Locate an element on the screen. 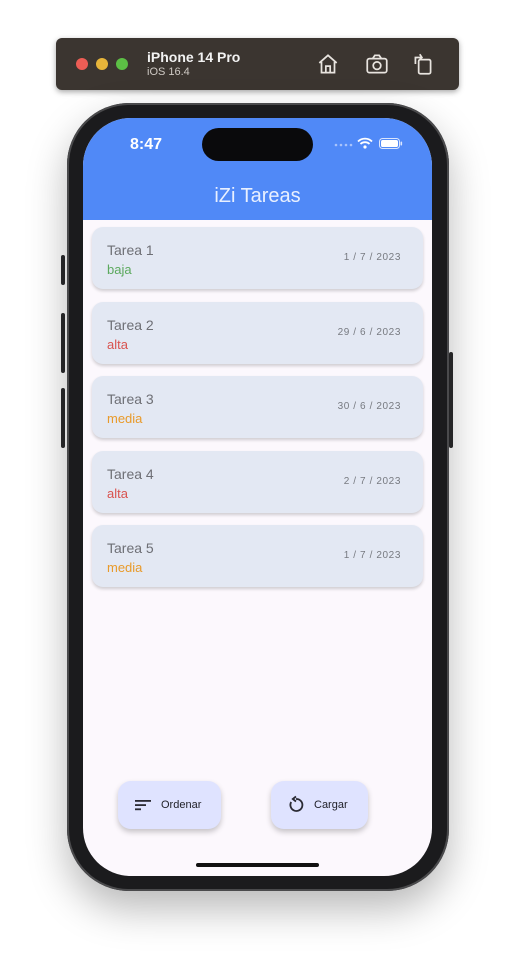  task-date: 30 / 6 / 2023 is located at coordinates (369, 406).